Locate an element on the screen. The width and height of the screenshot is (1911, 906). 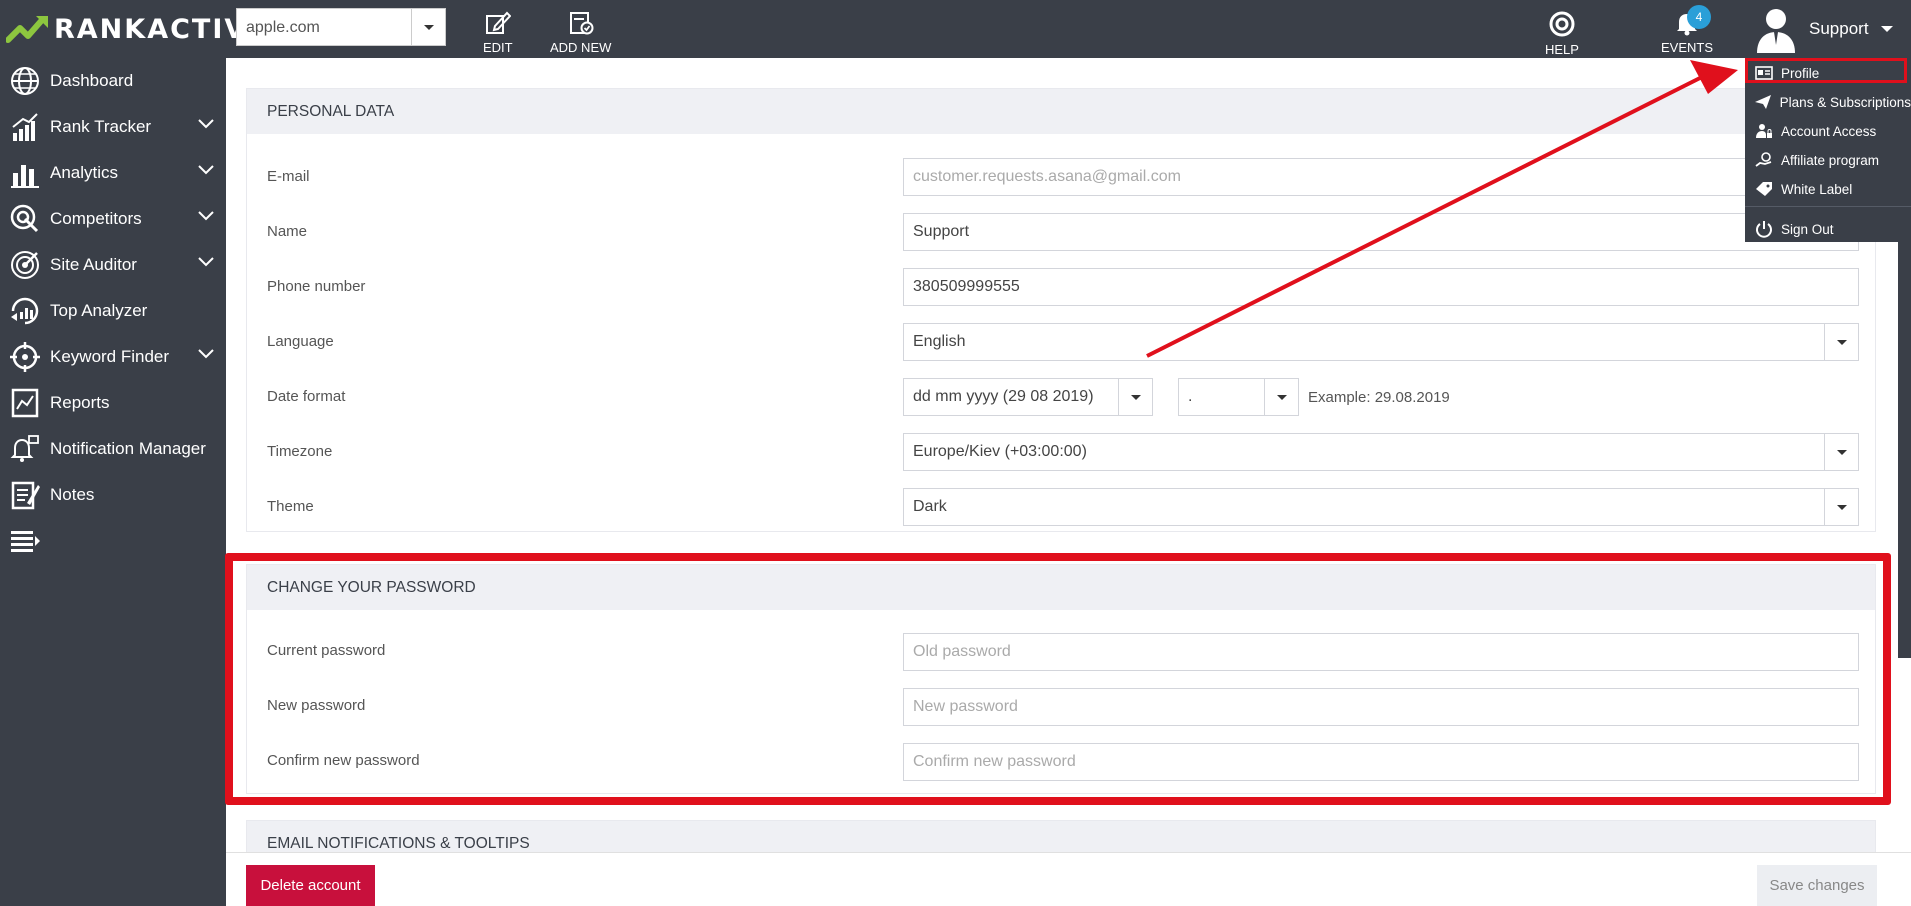
sidebar-item-competitors: Competitors is located at coordinates (113, 219).